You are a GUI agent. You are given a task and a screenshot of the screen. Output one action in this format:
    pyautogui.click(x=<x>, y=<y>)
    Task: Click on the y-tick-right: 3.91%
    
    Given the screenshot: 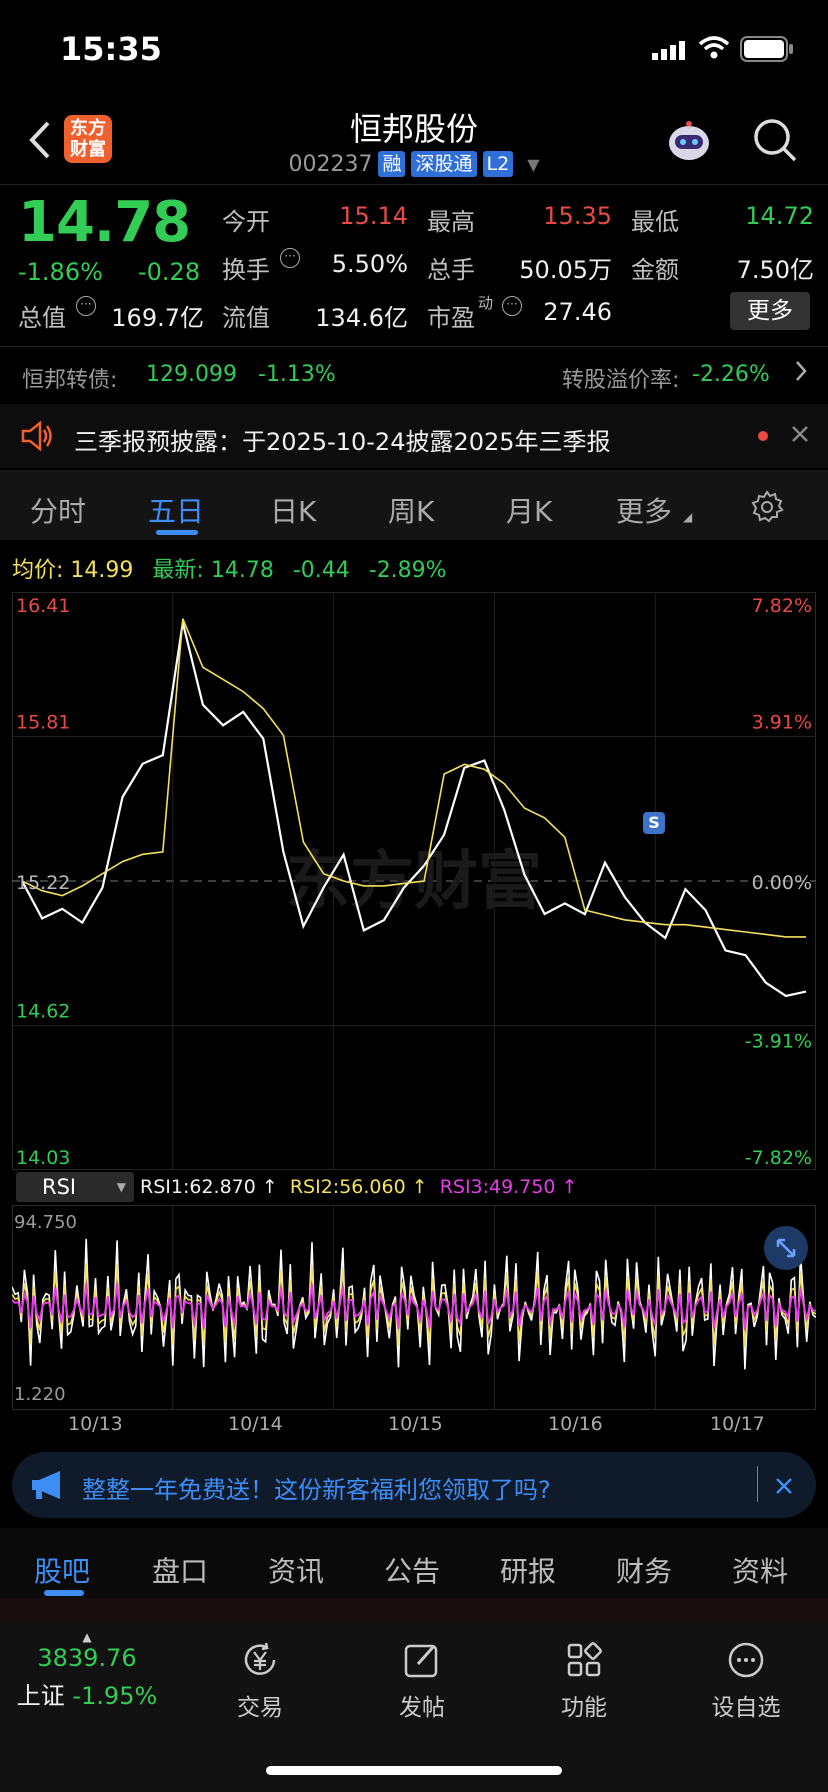 What is the action you would take?
    pyautogui.click(x=782, y=723)
    